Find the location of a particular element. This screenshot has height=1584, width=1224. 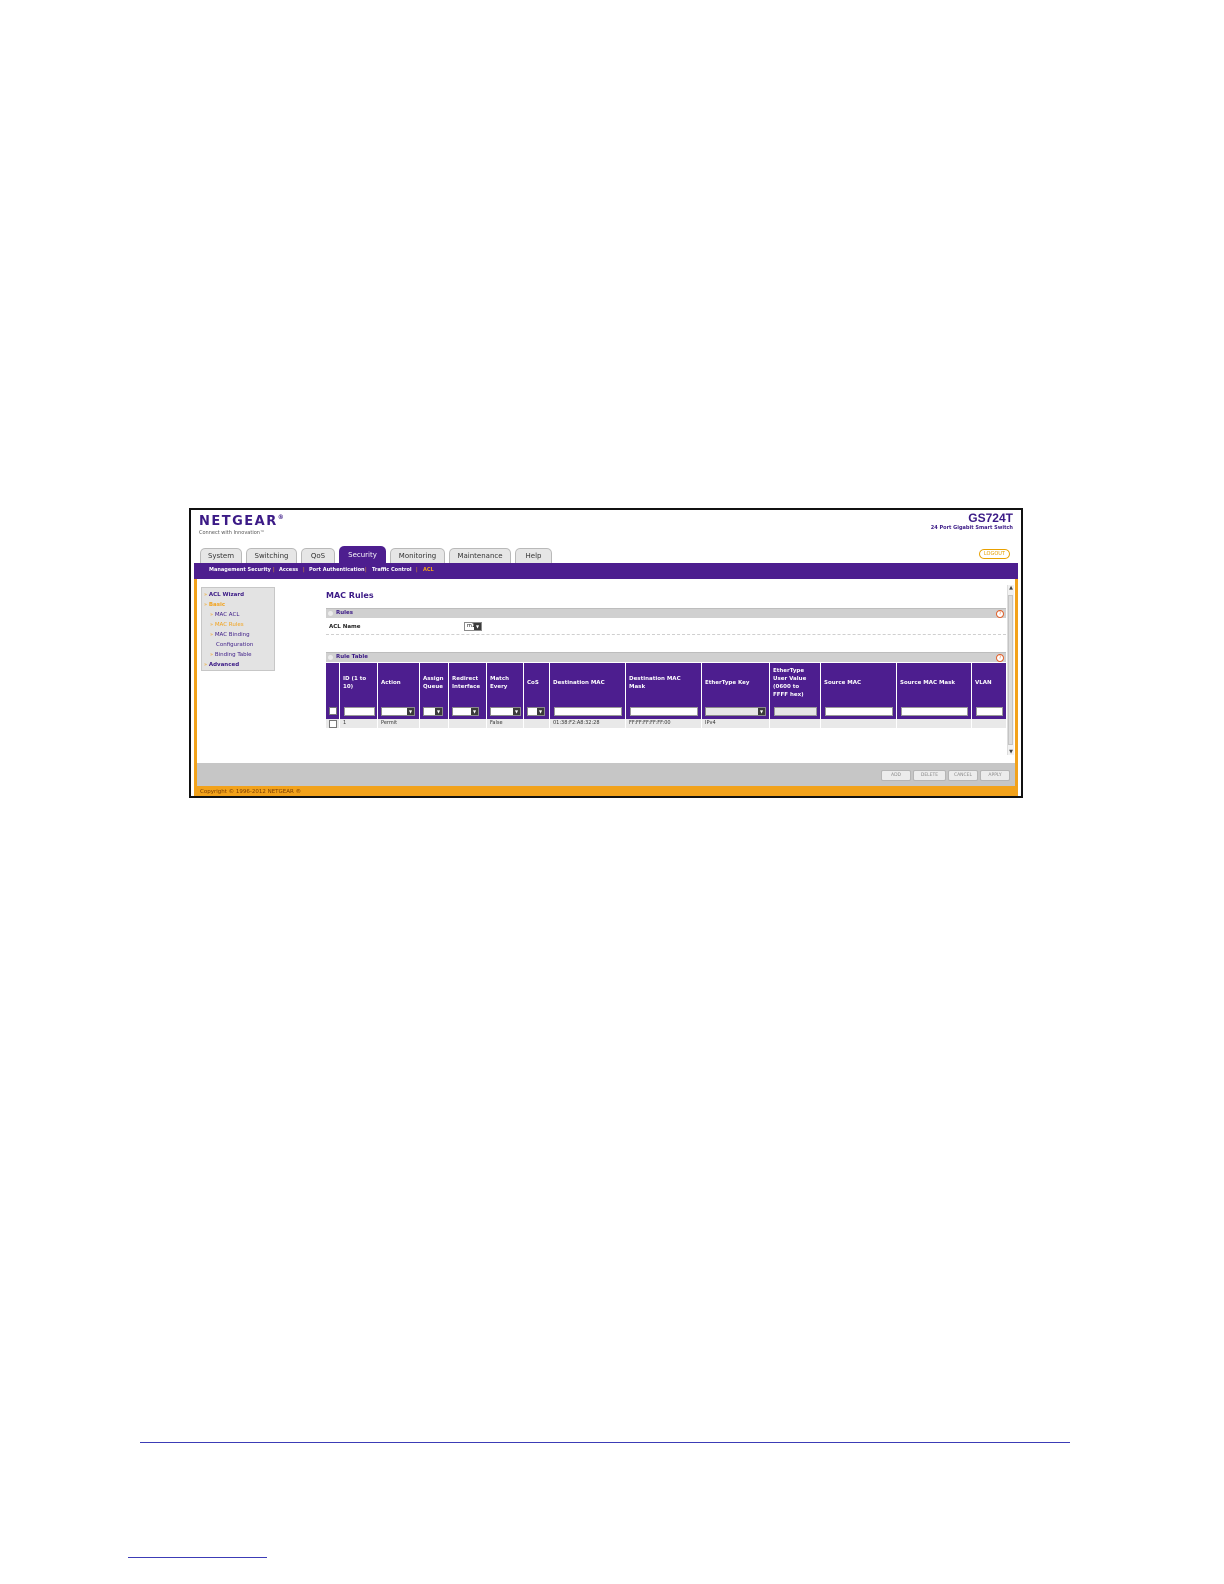

redirect-interface-select: ▼ is located at coordinates (465, 711).